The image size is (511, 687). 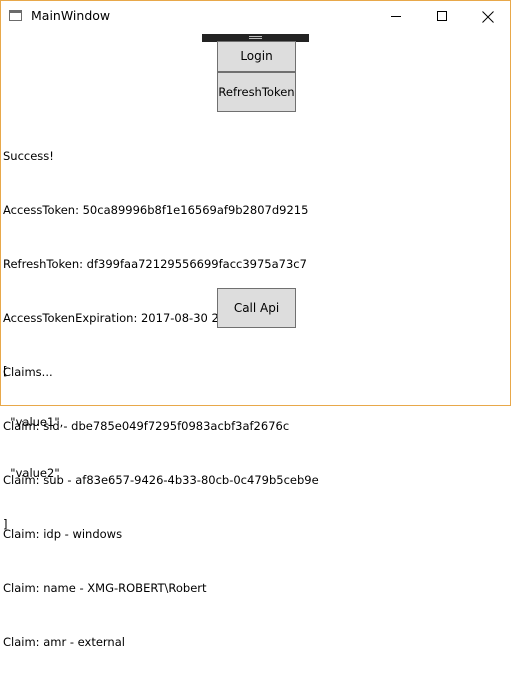 What do you see at coordinates (256, 56) in the screenshot?
I see `login-button: Login` at bounding box center [256, 56].